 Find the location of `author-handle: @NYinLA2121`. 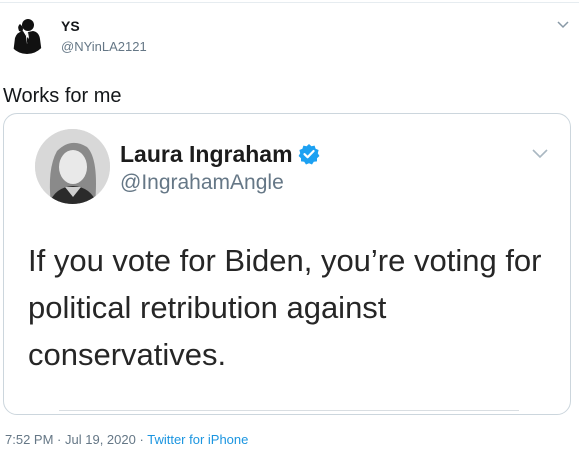

author-handle: @NYinLA2121 is located at coordinates (104, 47).